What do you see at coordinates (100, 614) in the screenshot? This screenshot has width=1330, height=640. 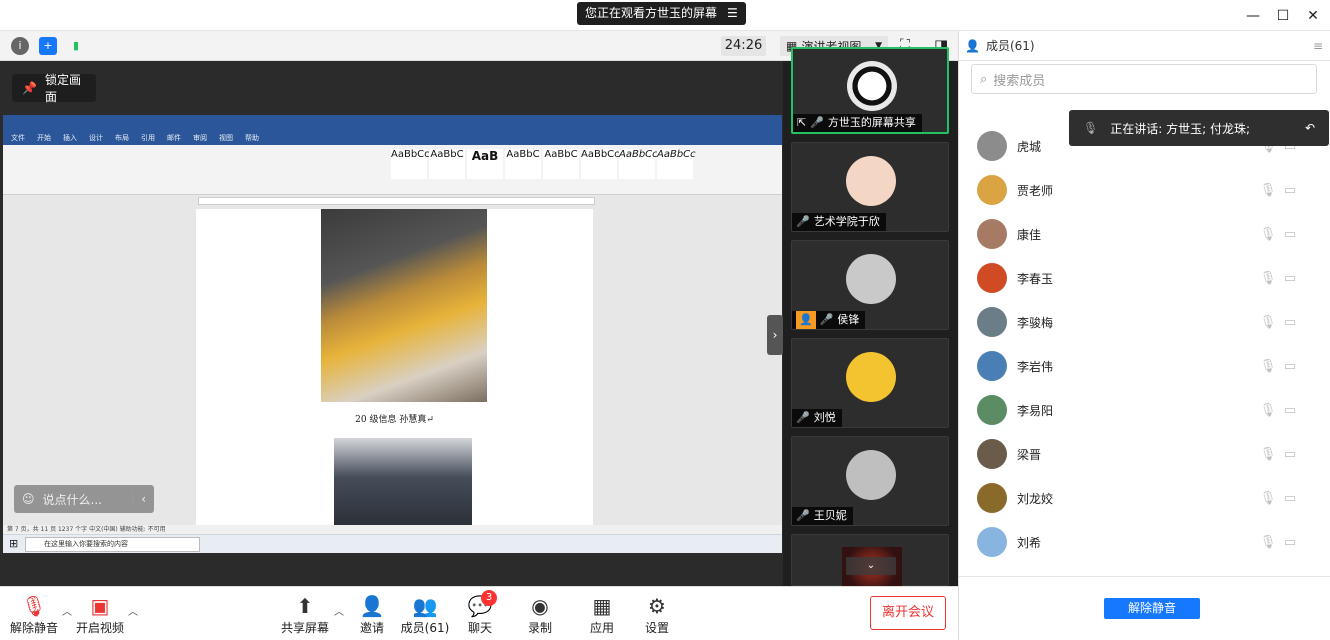 I see `start-video-button: ▣ 开启视频` at bounding box center [100, 614].